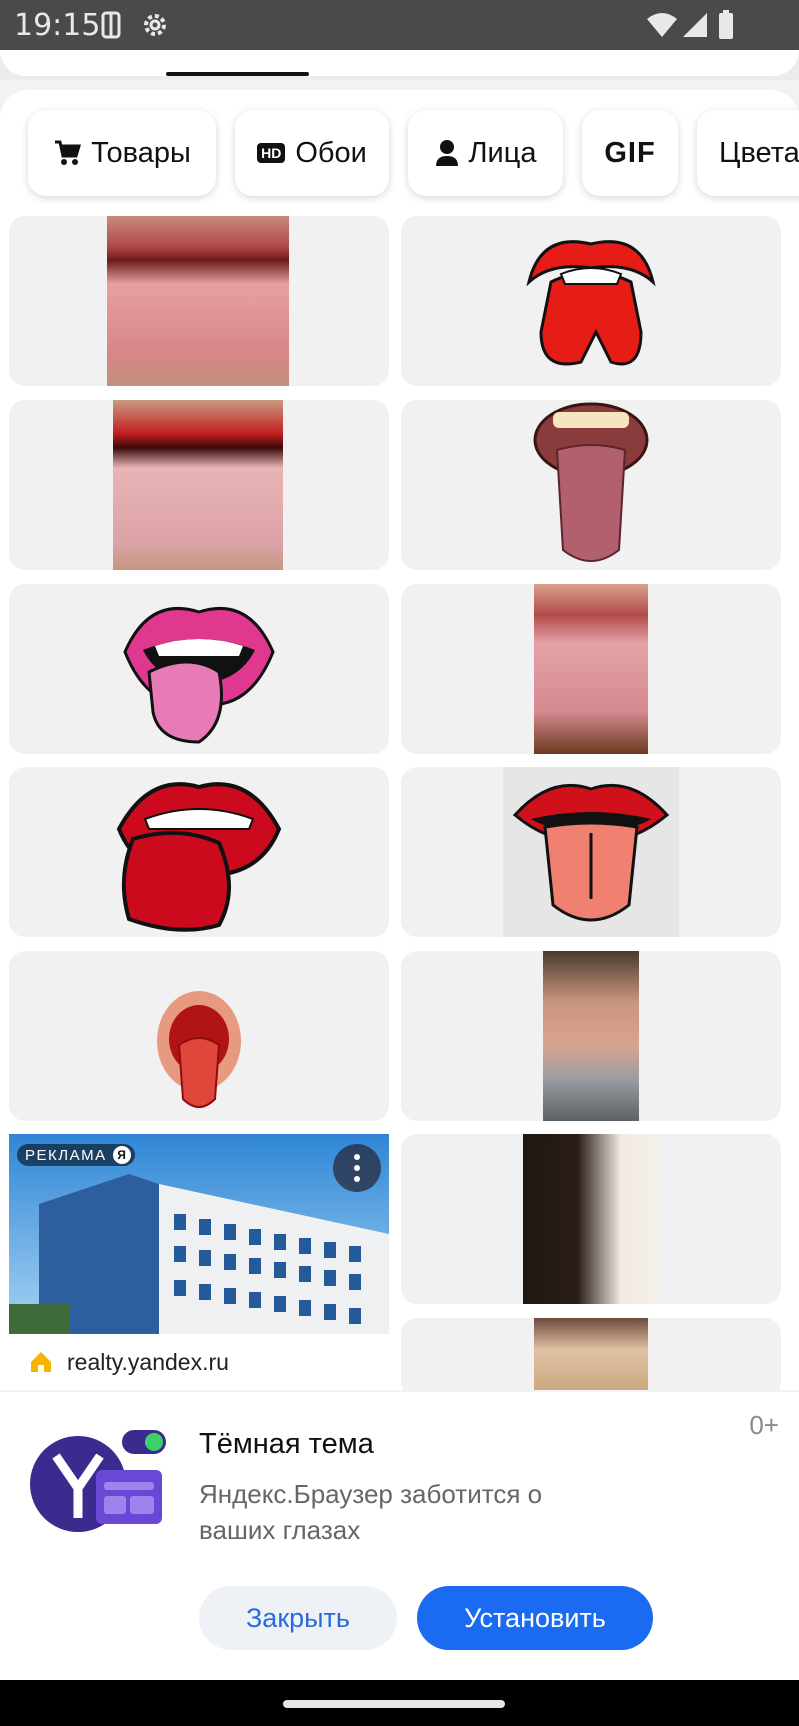 This screenshot has width=799, height=1726. Describe the element at coordinates (148, 1361) in the screenshot. I see `ad-domain-text: realty.yandex.ru` at that location.